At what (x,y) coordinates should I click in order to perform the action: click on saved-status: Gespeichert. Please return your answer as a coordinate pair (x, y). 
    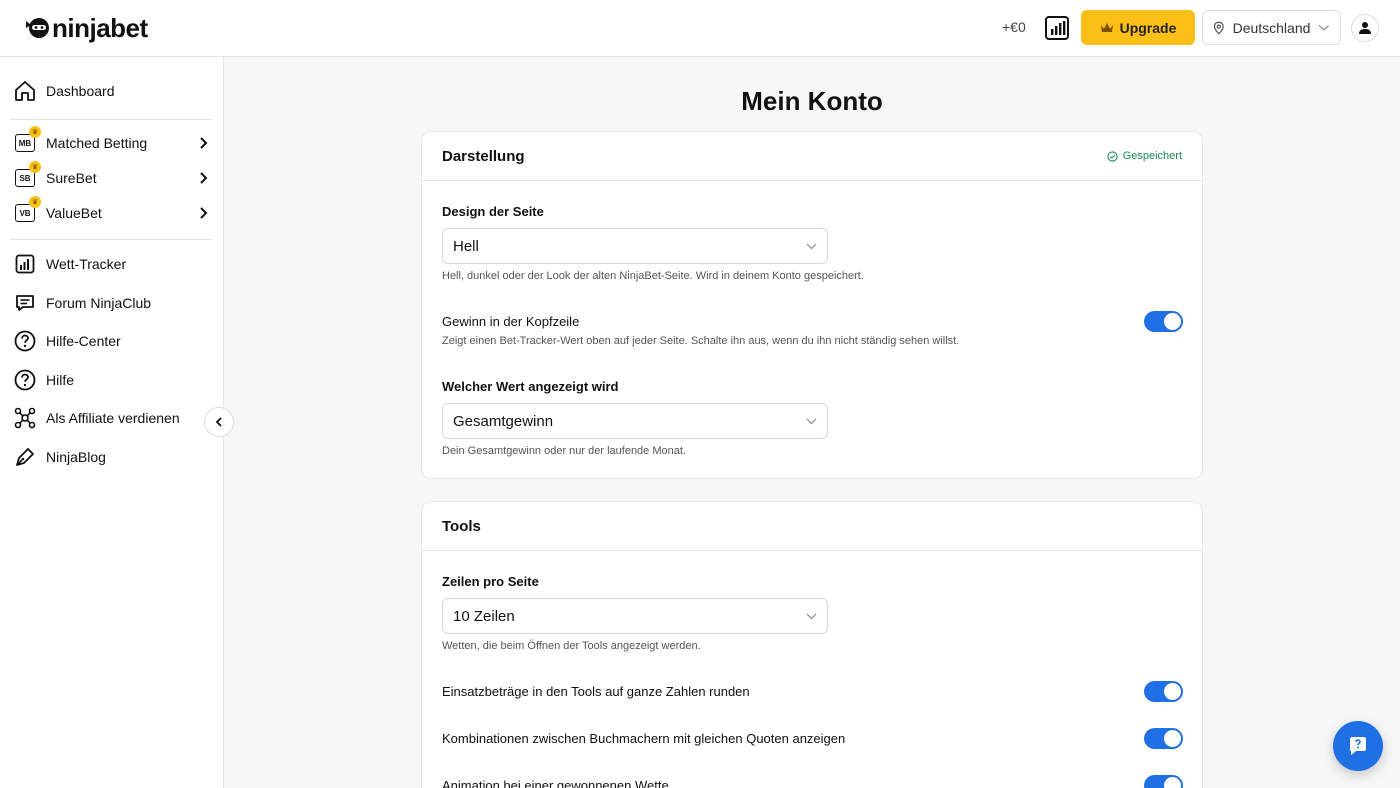
    Looking at the image, I should click on (1144, 156).